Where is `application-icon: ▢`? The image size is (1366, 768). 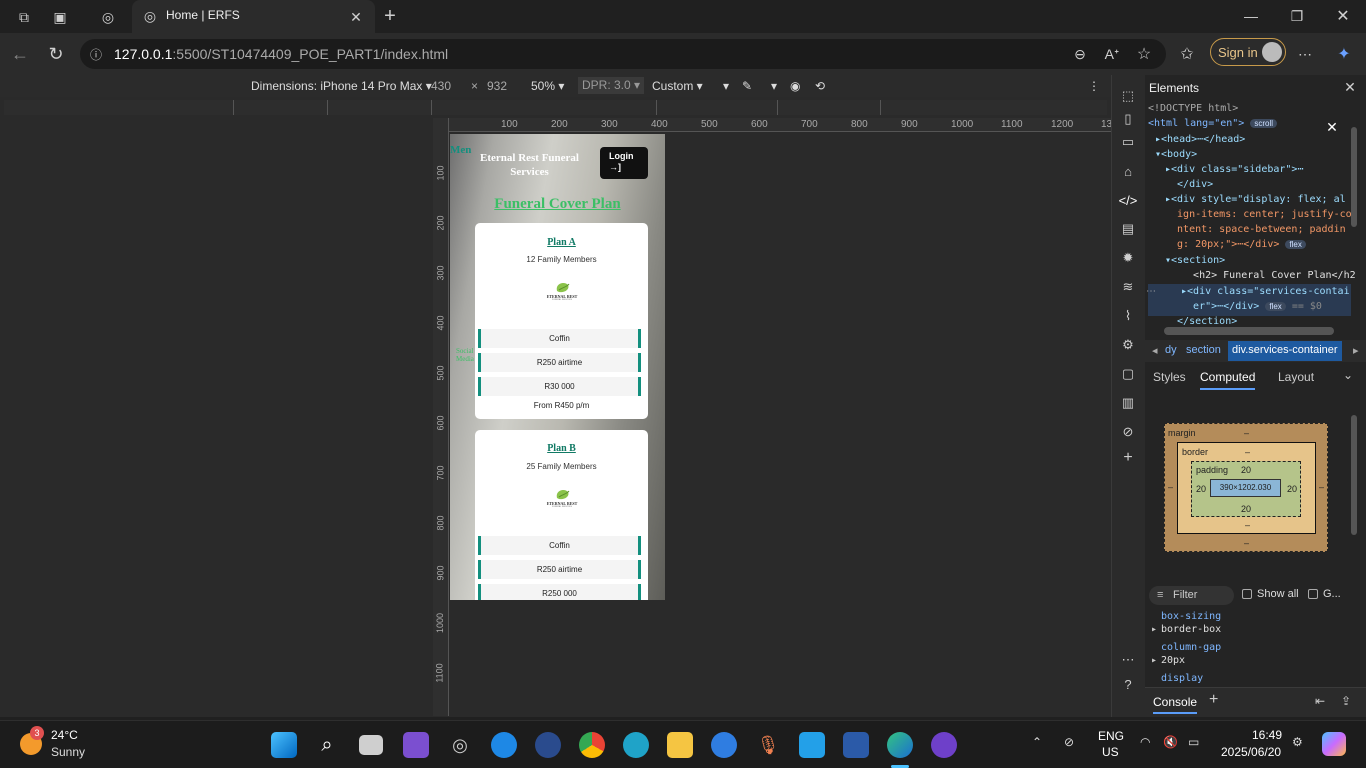 application-icon: ▢ is located at coordinates (1128, 374).